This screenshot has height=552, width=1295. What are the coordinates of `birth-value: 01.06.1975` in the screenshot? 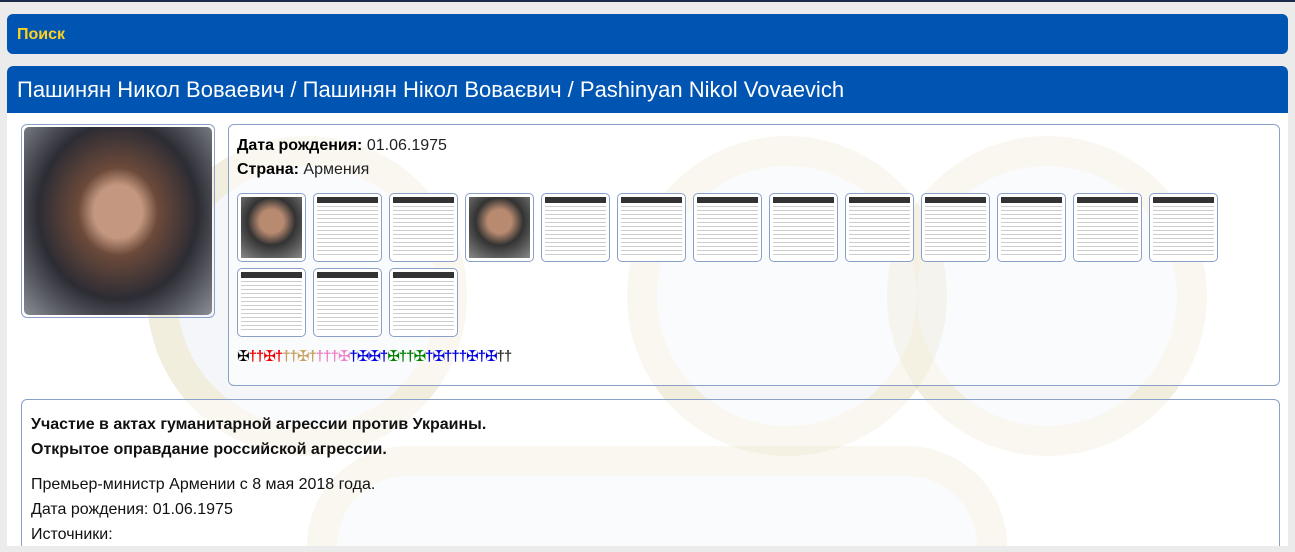 It's located at (406, 145).